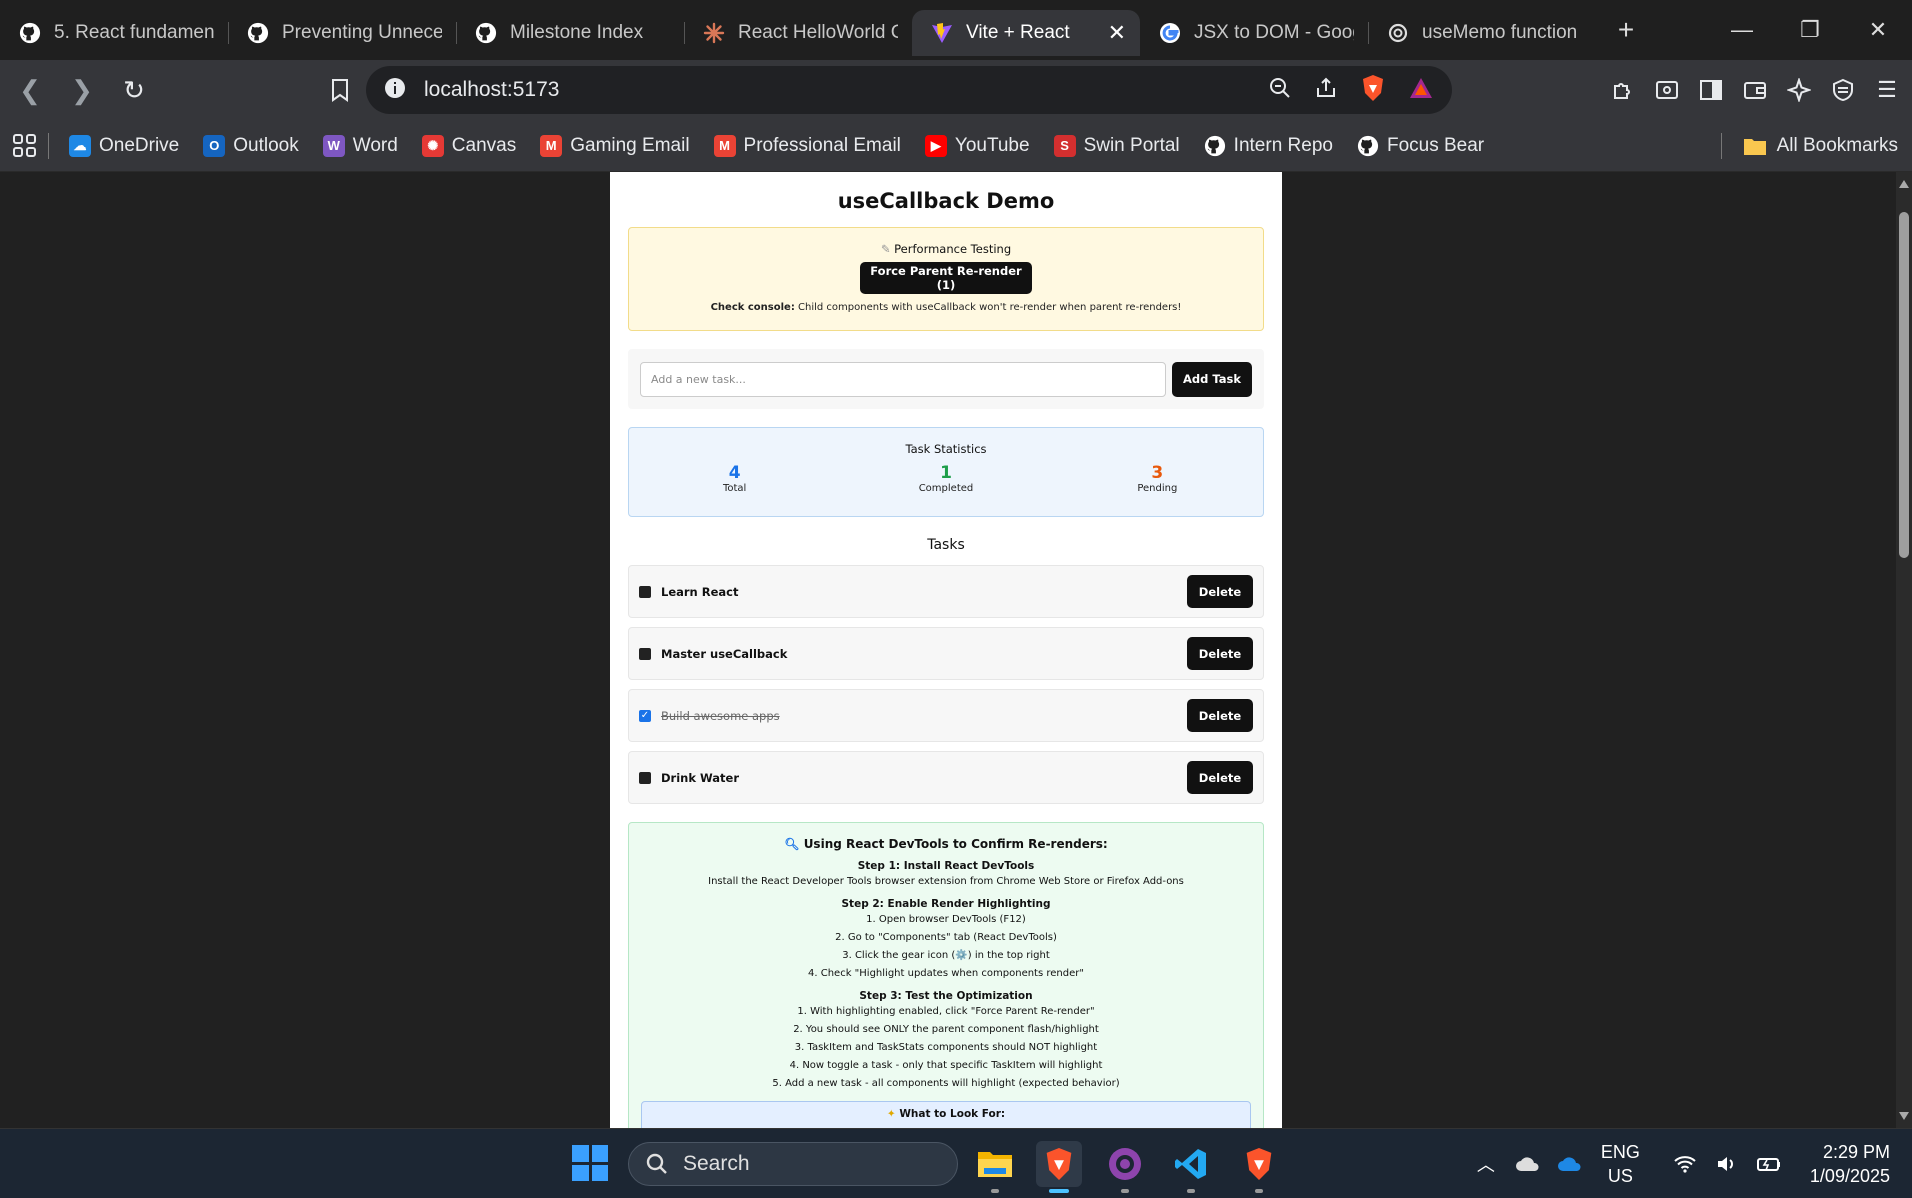 This screenshot has width=1912, height=1198. Describe the element at coordinates (1837, 145) in the screenshot. I see `all-bookmarks-label: All Bookmarks` at that location.